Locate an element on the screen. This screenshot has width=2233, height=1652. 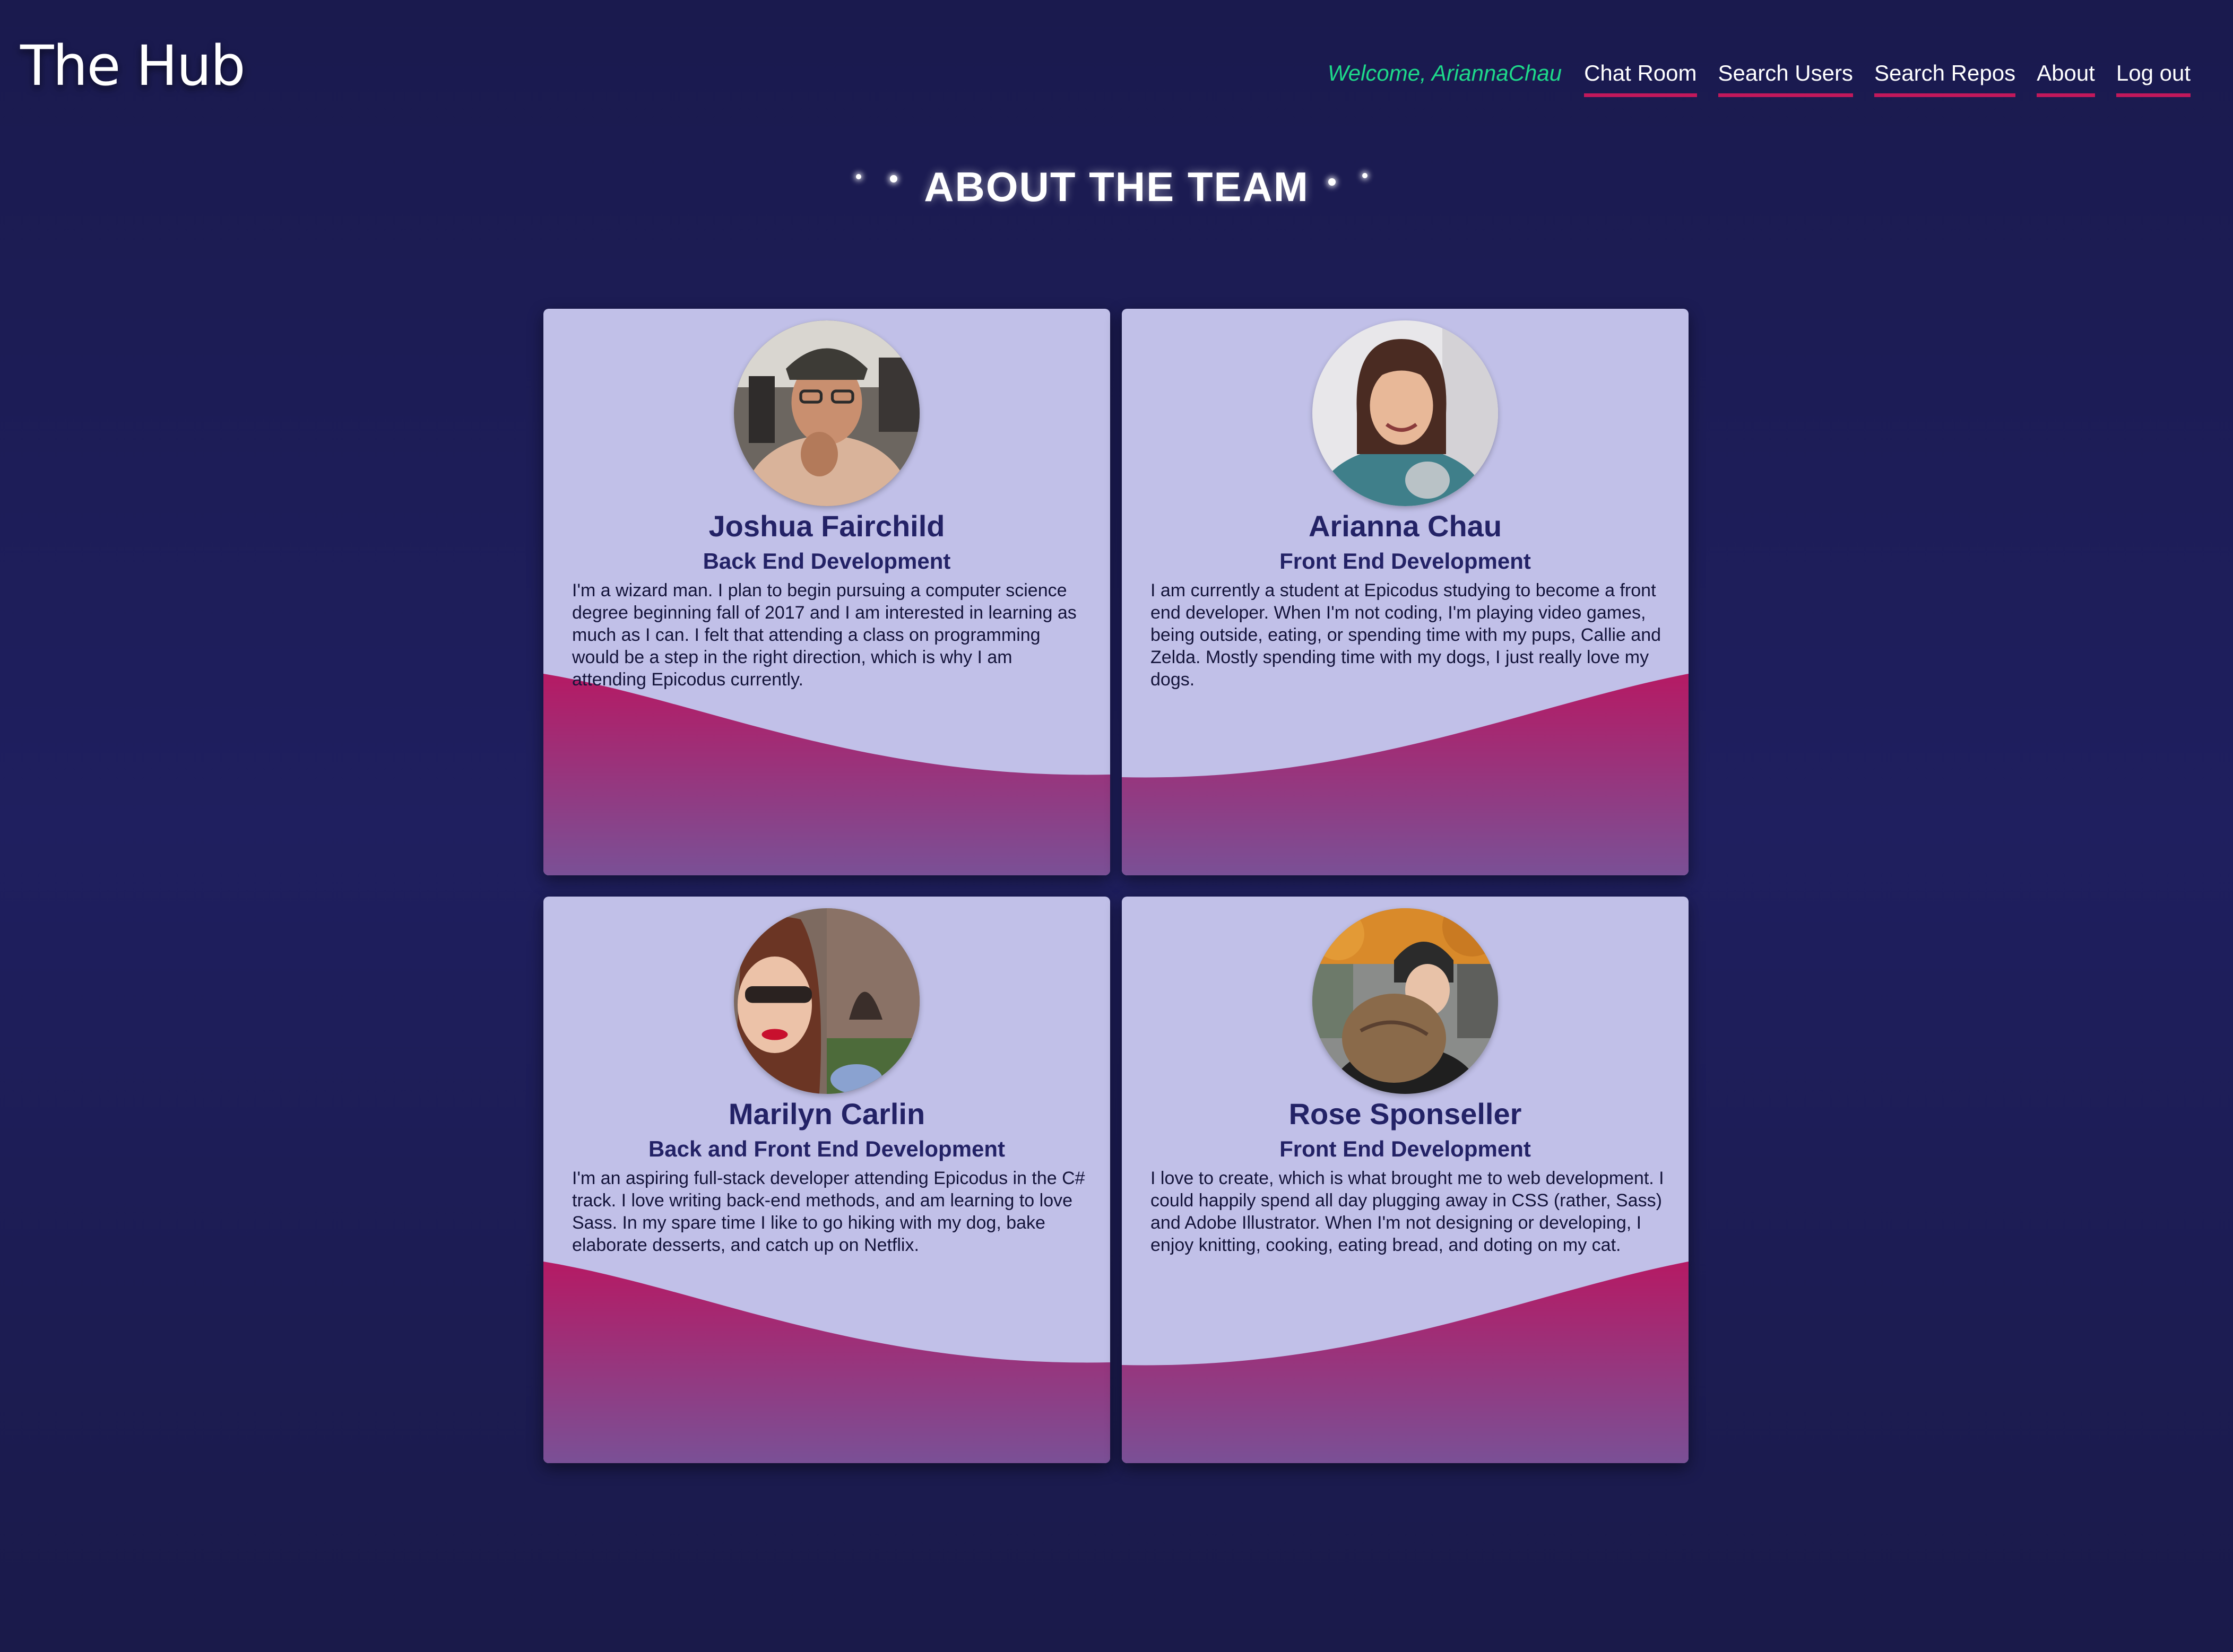
avatar-marilyn is located at coordinates (827, 1001).